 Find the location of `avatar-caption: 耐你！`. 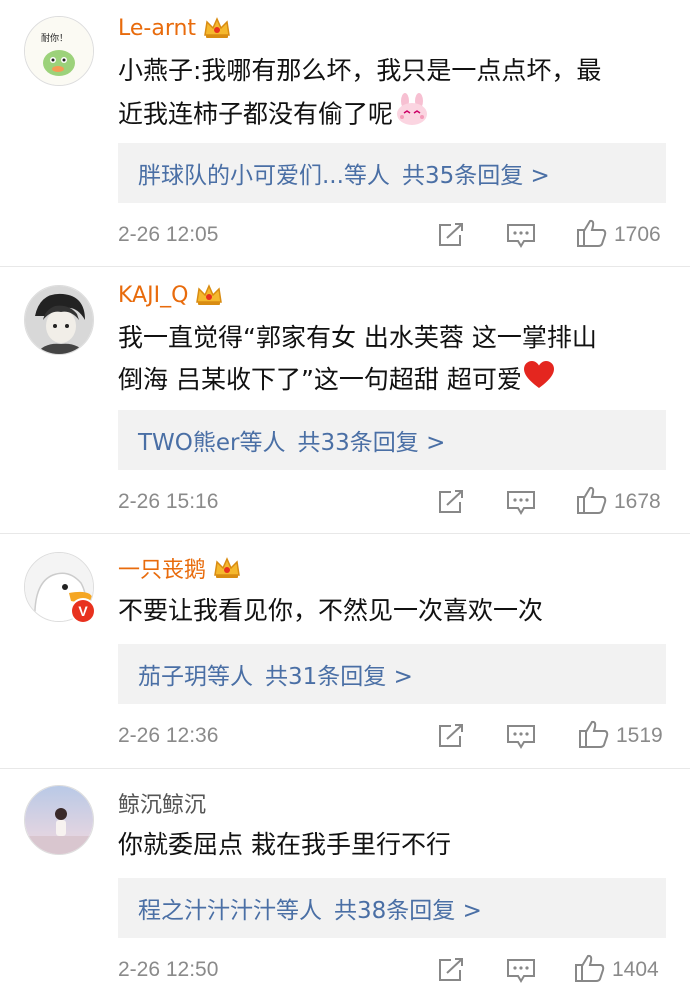

avatar-caption: 耐你！ is located at coordinates (54, 38).